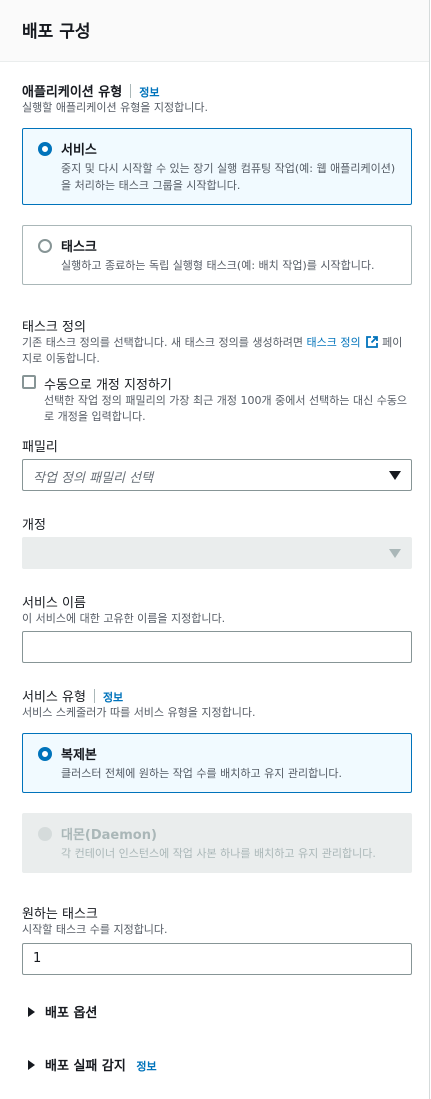 This screenshot has width=431, height=1099. What do you see at coordinates (217, 763) in the screenshot?
I see `service-type-option-replica: 복제본 클러스터 전체에 원하는 작업 수를 배치하고 유지 관리합니다.` at bounding box center [217, 763].